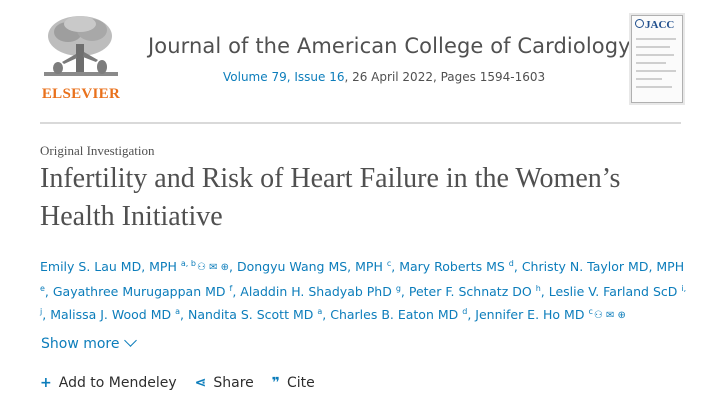  I want to click on author-link: Nandita S. Scott MD a, so click(255, 314).